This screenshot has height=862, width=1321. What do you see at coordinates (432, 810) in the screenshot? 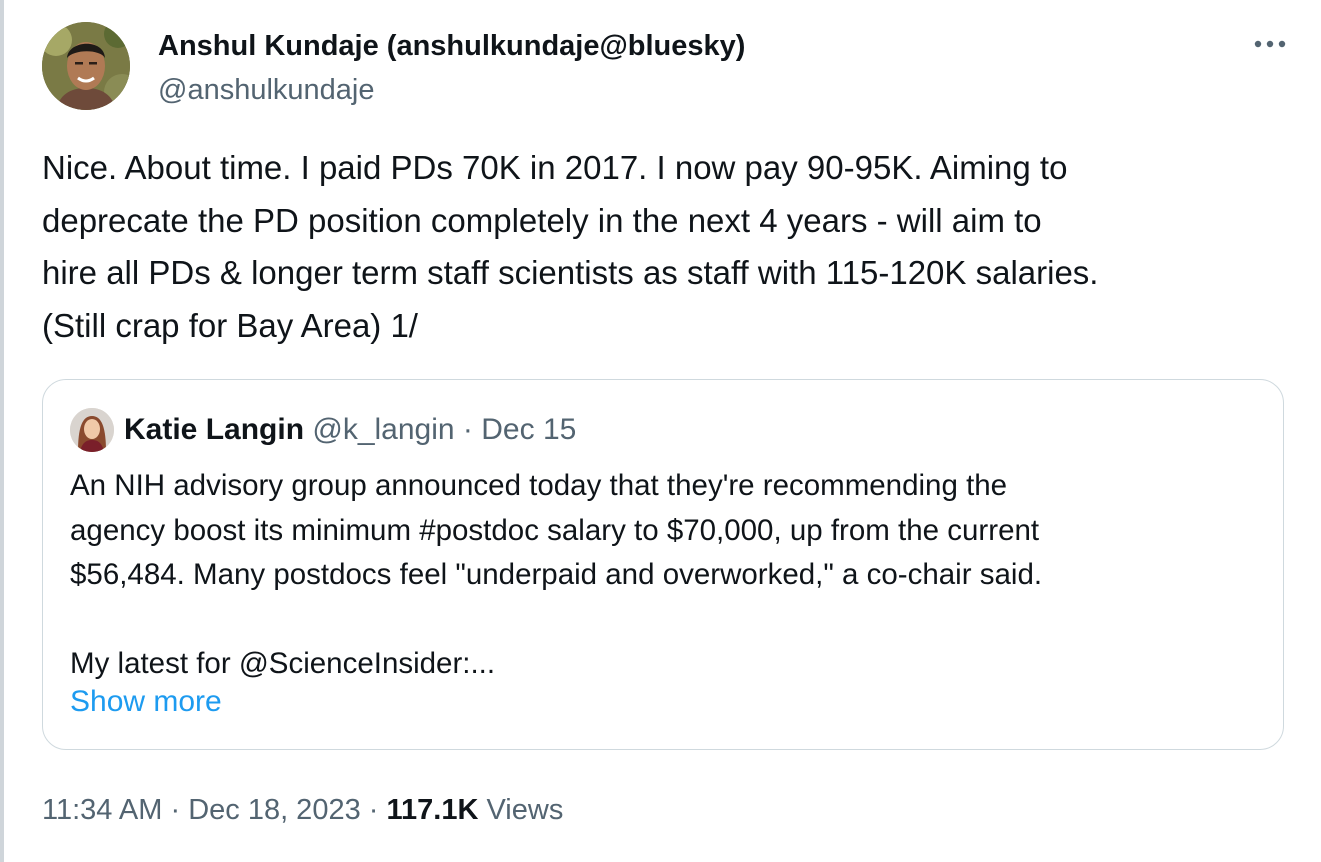
I see `views-count: 117.1K` at bounding box center [432, 810].